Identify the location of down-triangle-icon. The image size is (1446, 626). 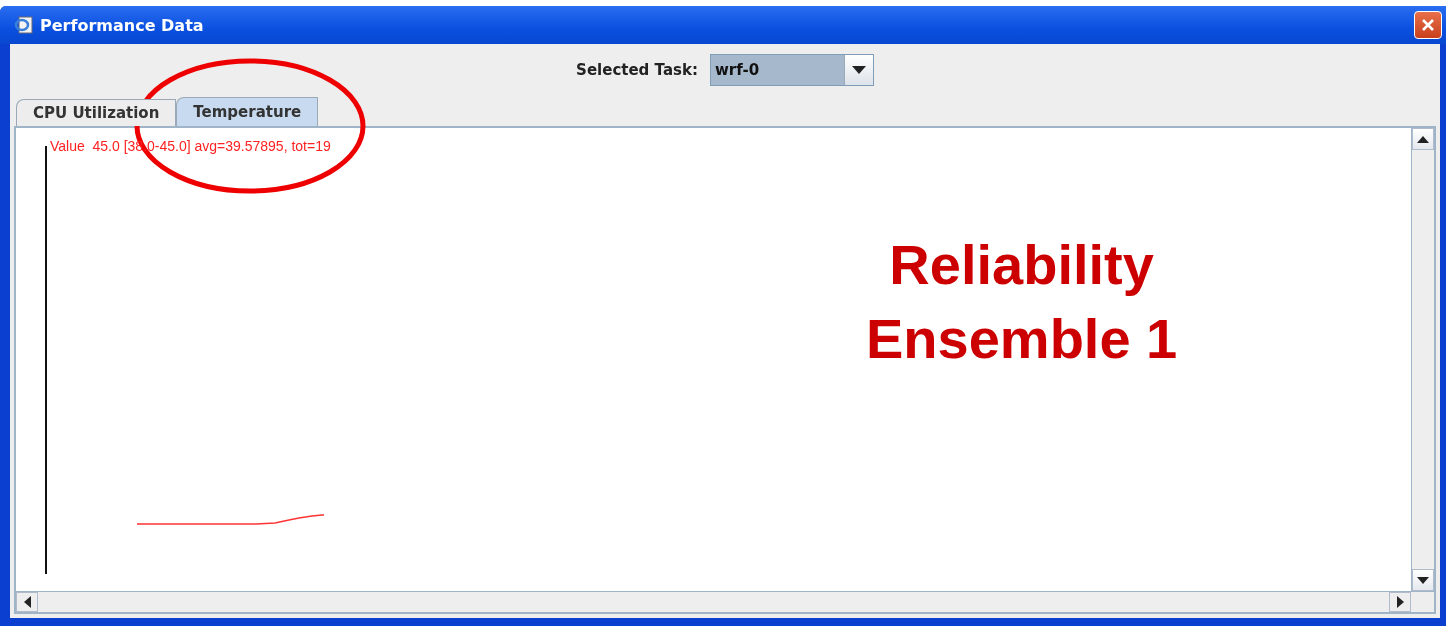
(1423, 580).